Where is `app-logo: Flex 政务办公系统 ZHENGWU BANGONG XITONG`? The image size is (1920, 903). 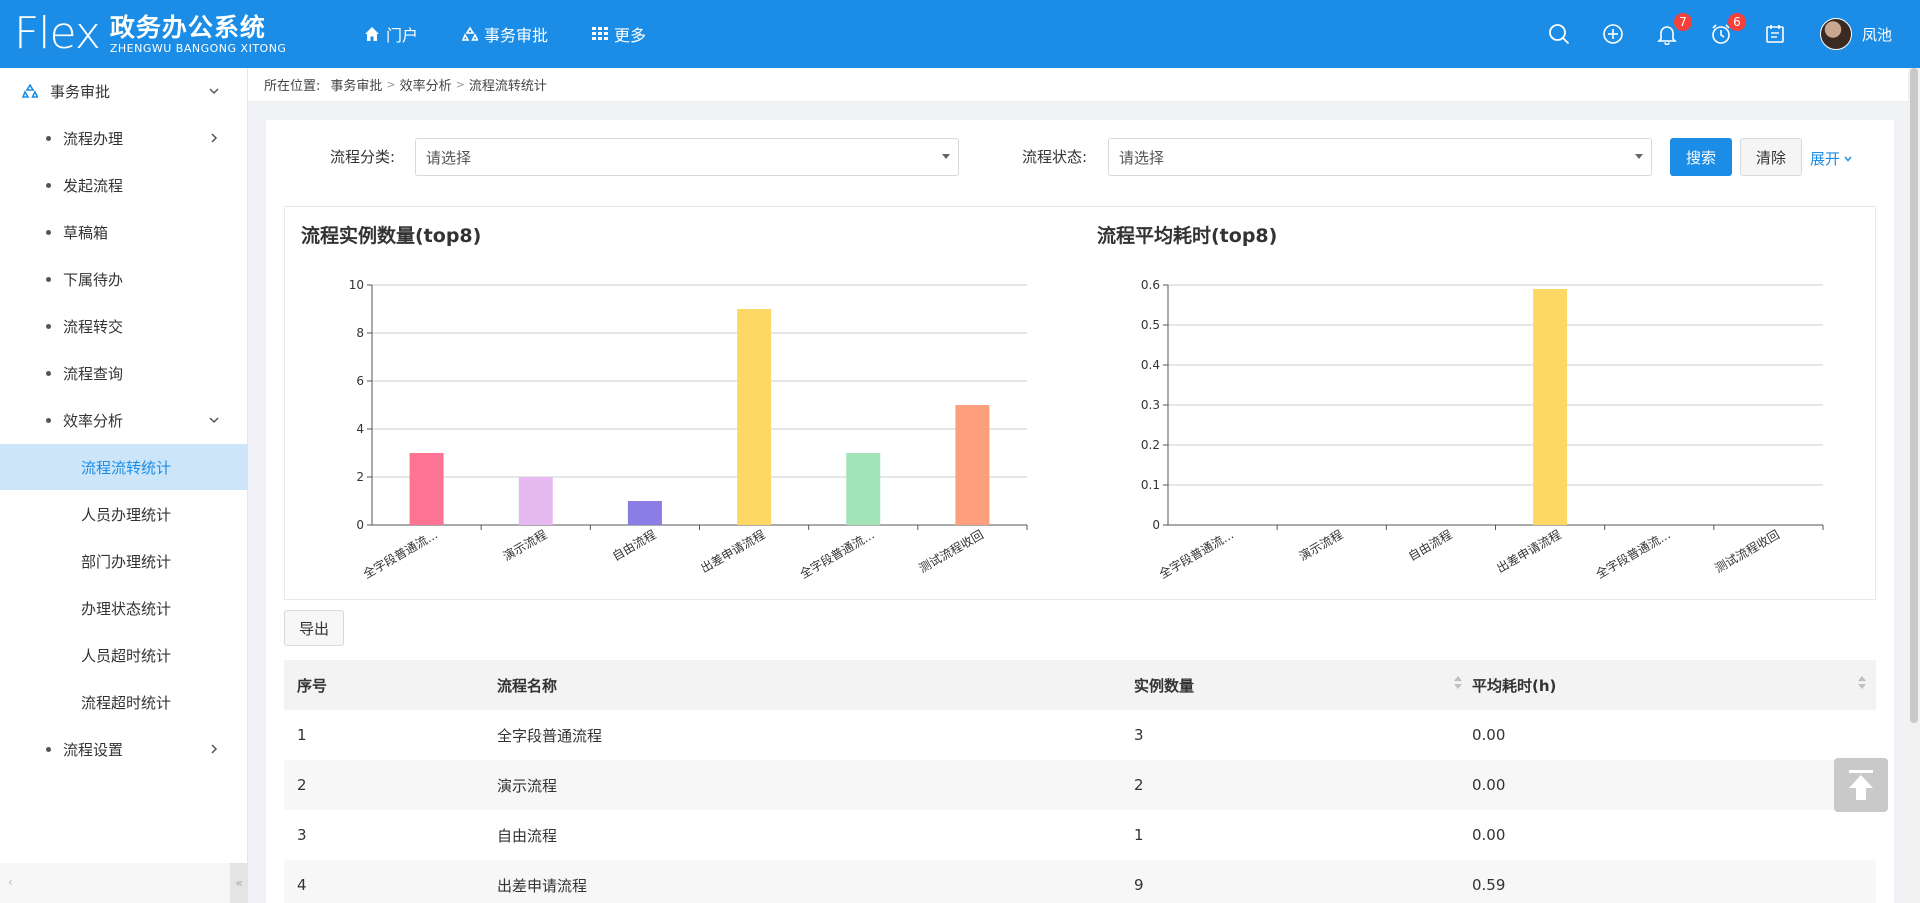 app-logo: Flex 政务办公系统 ZHENGWU BANGONG XITONG is located at coordinates (164, 34).